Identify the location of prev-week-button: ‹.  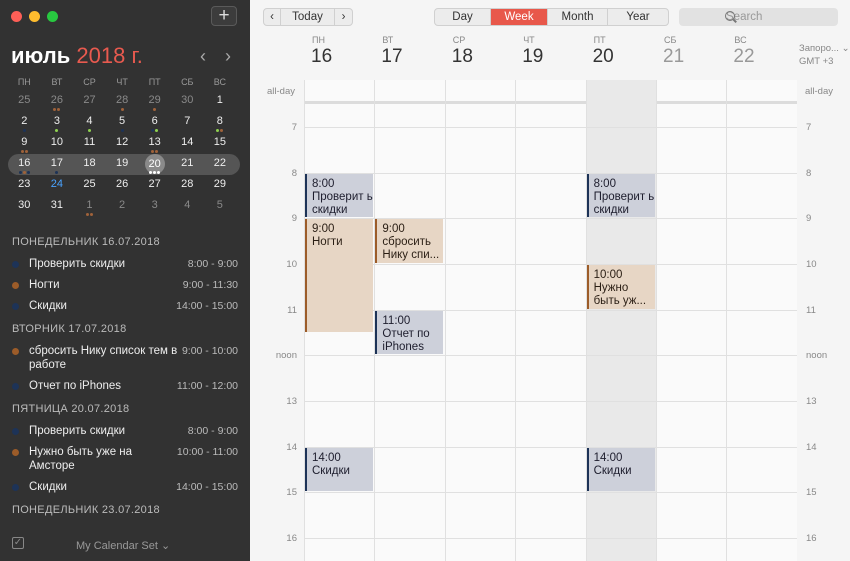
(272, 17).